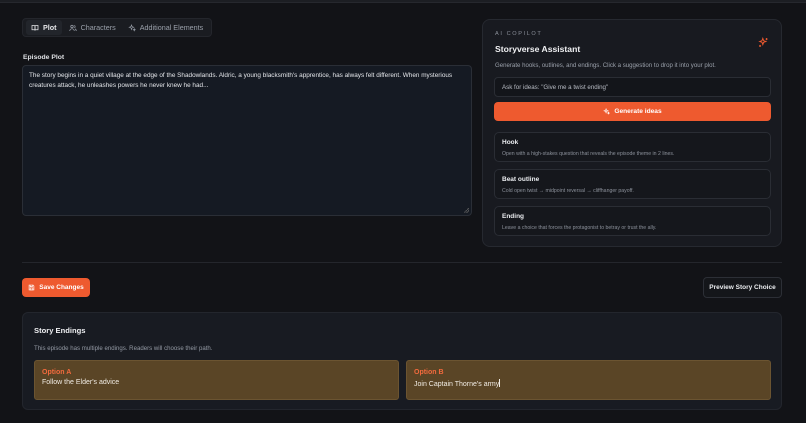  What do you see at coordinates (98, 27) in the screenshot?
I see `tab-characters-label: Characters` at bounding box center [98, 27].